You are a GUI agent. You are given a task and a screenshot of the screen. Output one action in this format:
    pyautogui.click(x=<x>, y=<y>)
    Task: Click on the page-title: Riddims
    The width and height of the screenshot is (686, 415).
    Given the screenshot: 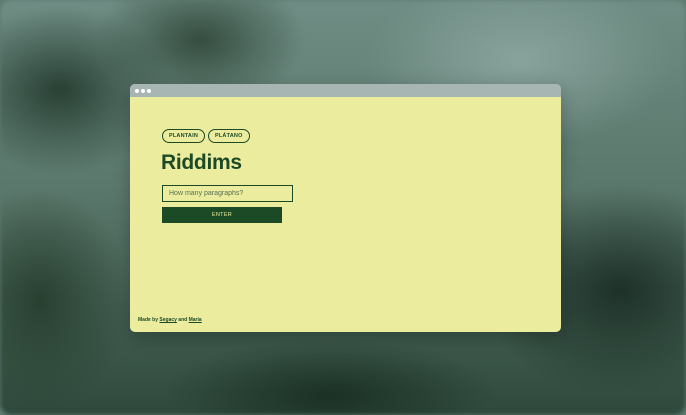 What is the action you would take?
    pyautogui.click(x=201, y=162)
    